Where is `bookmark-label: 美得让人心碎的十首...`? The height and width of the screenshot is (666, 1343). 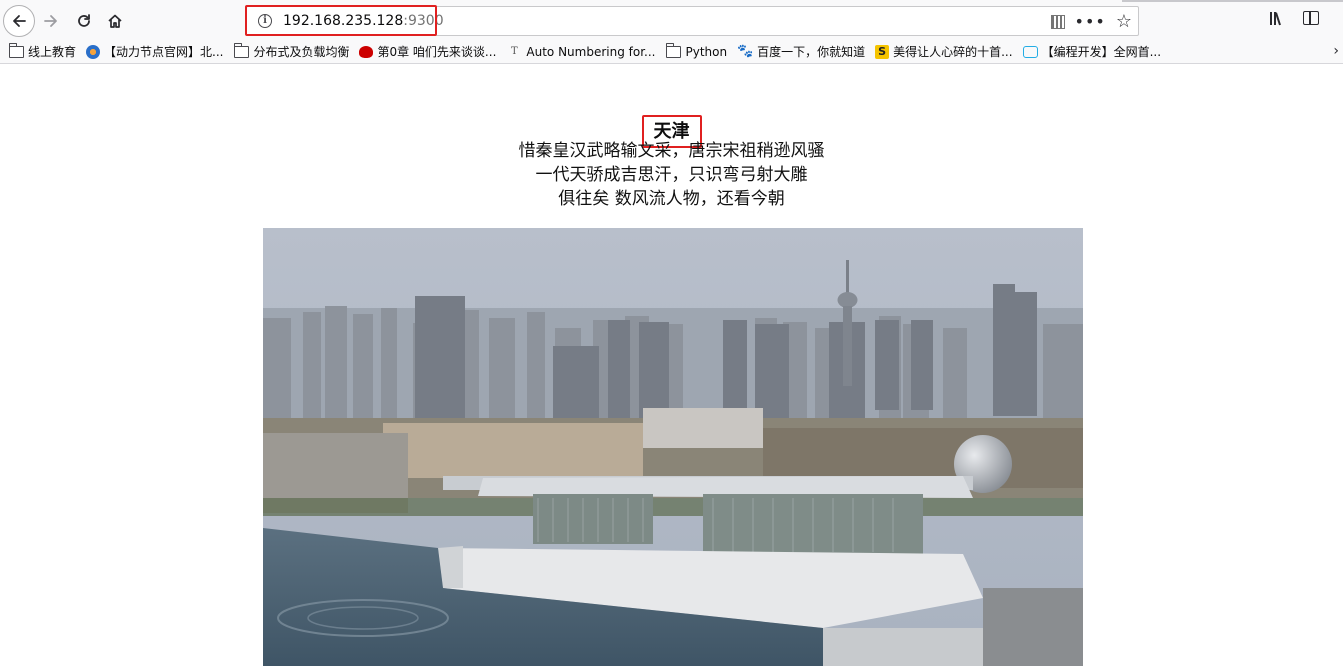
bookmark-label: 美得让人心碎的十首... is located at coordinates (953, 52).